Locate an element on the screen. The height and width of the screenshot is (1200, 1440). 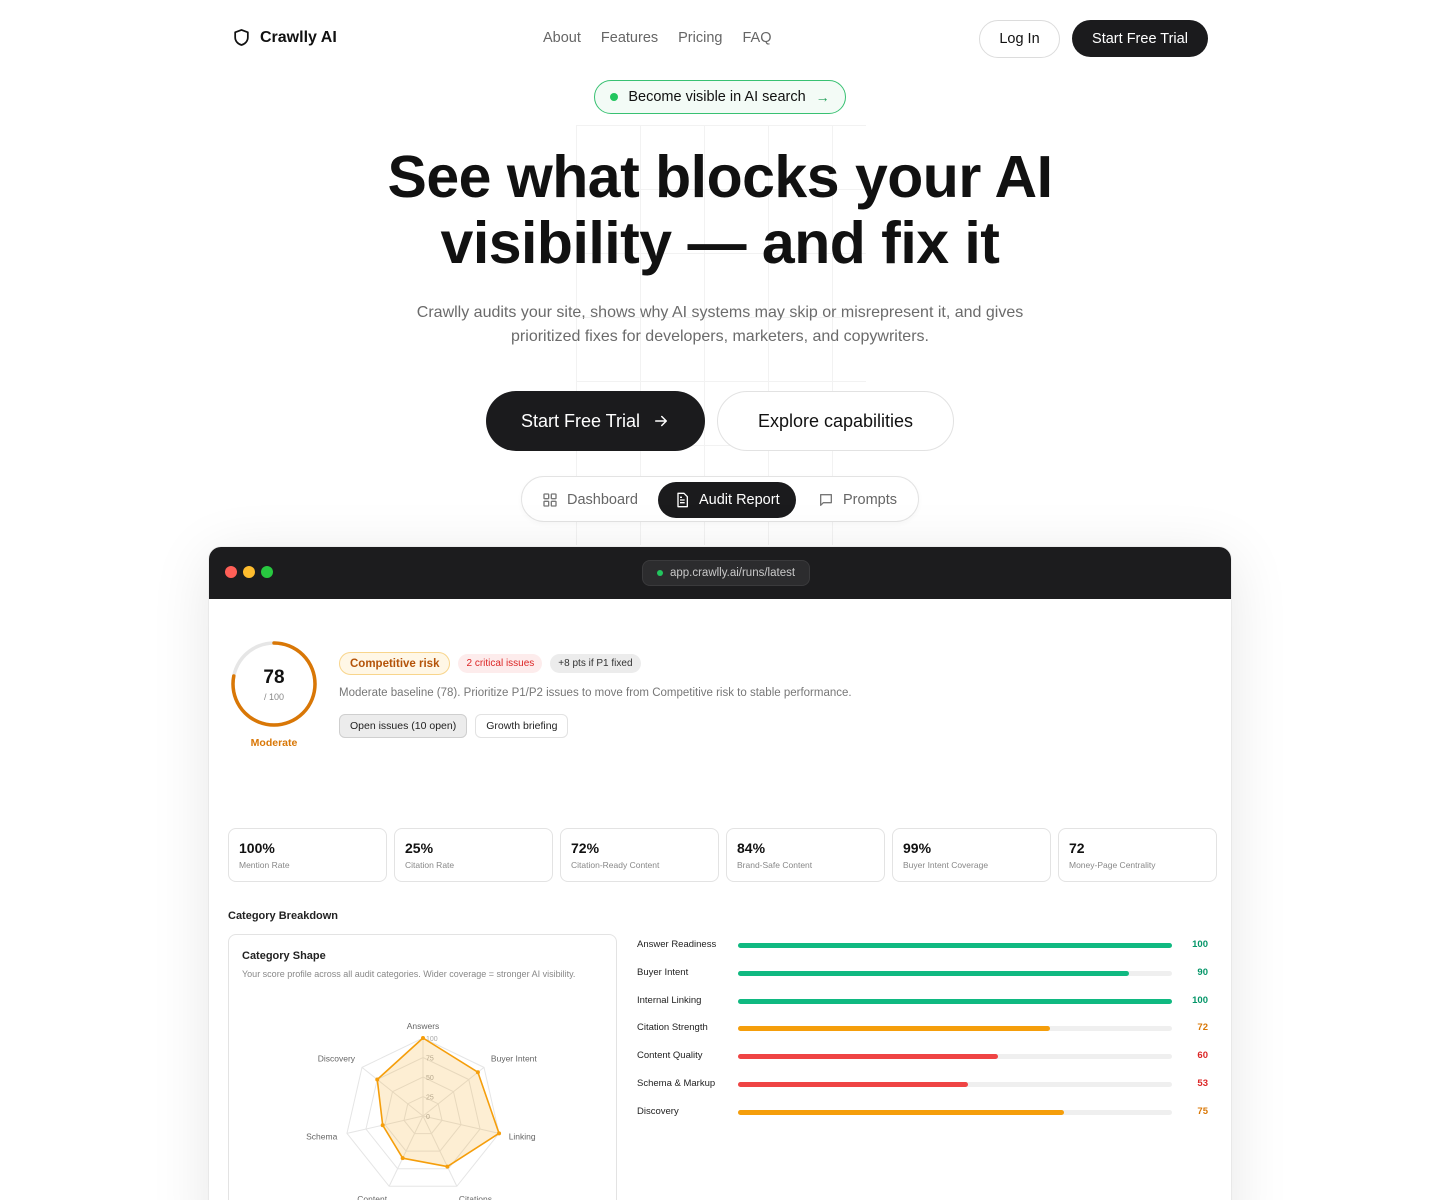
radar-series-polygon is located at coordinates (438, 1102).